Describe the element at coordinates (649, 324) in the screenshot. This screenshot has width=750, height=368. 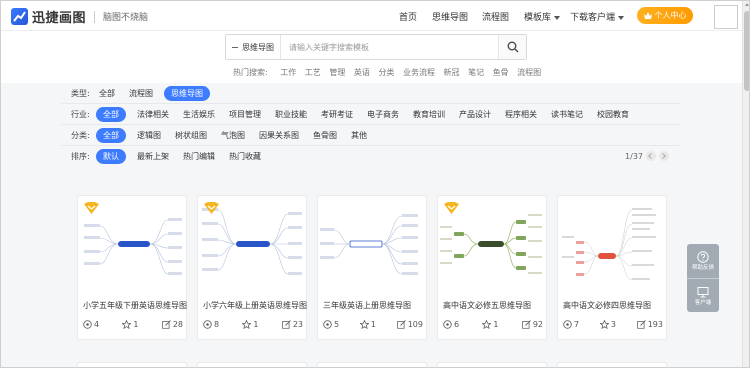
I see `edit-count: 193` at that location.